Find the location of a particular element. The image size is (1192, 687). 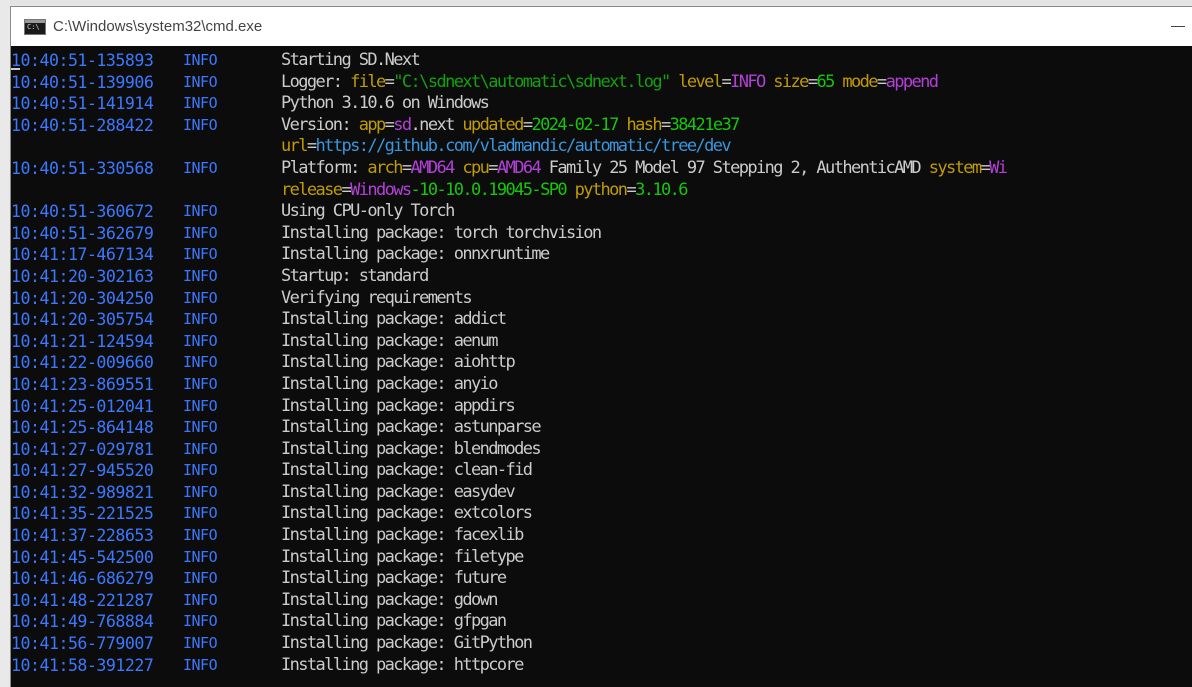

log-timestamp: 10:40:51-360672 is located at coordinates (82, 212).